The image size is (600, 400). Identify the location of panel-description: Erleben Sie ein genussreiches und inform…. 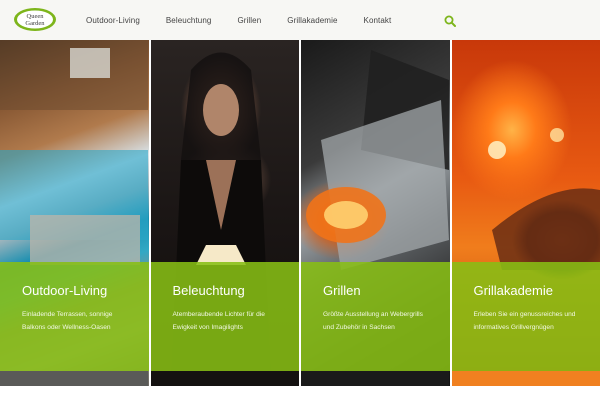
(524, 321).